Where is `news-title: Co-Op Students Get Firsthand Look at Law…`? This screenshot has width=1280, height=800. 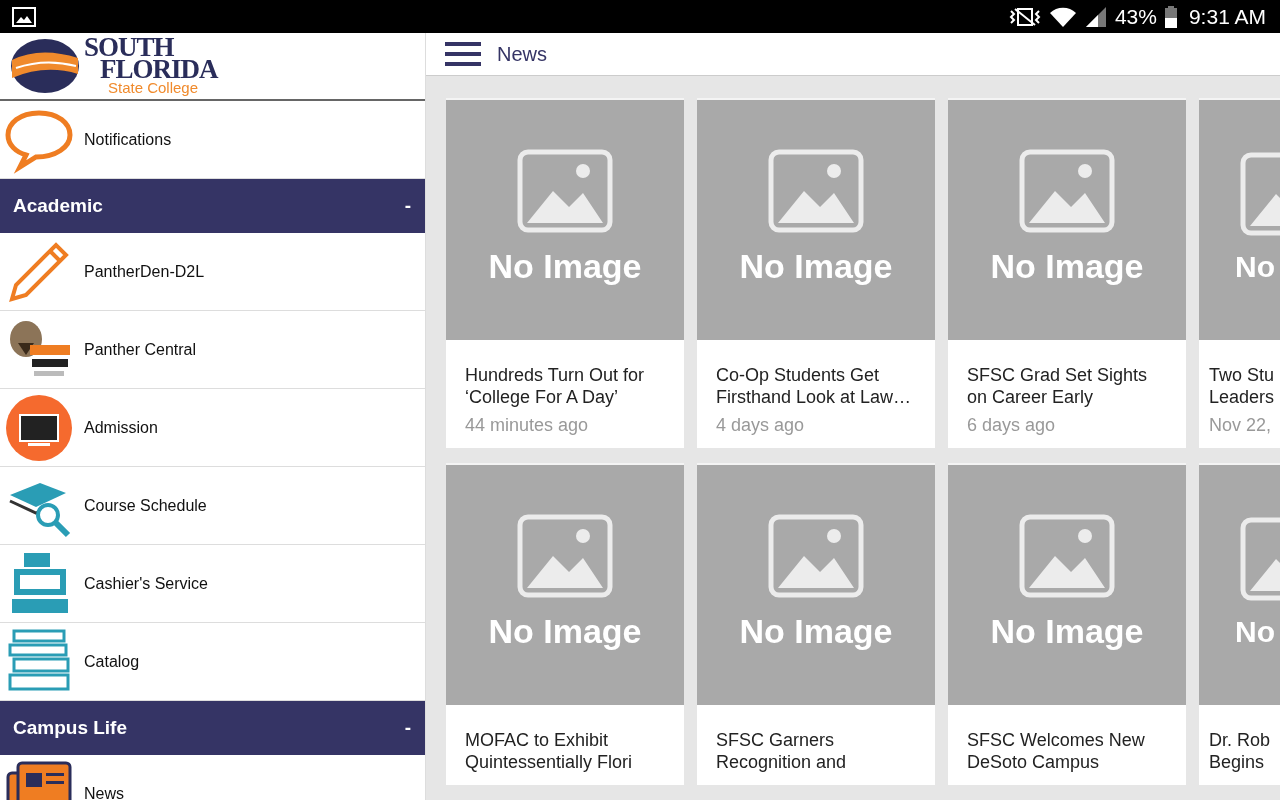
news-title: Co-Op Students Get Firsthand Look at Law… is located at coordinates (814, 386).